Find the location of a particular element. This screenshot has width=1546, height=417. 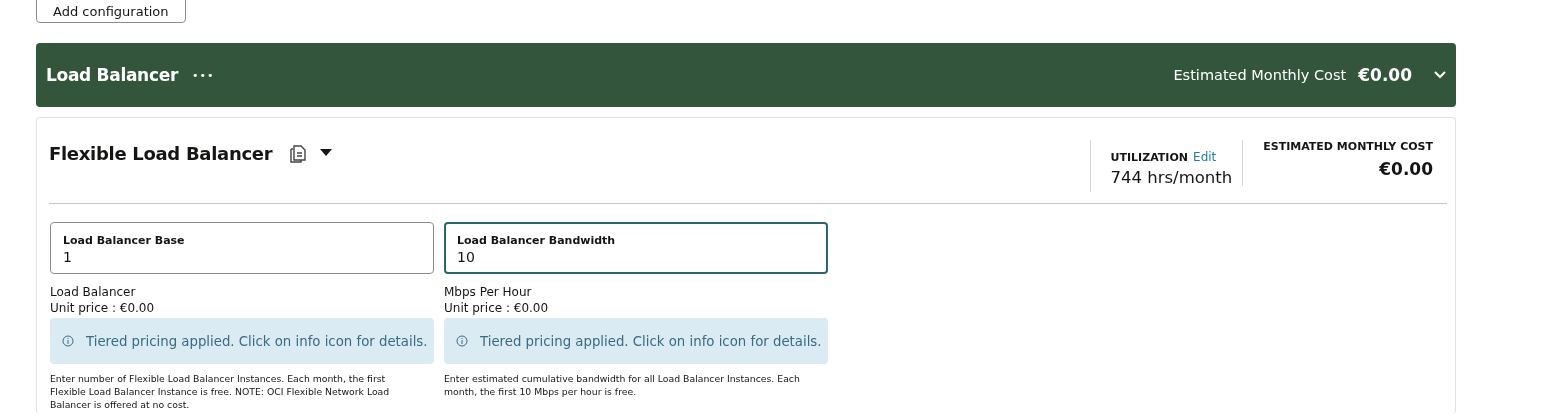

card-title: Flexible Load Balancer is located at coordinates (161, 153).